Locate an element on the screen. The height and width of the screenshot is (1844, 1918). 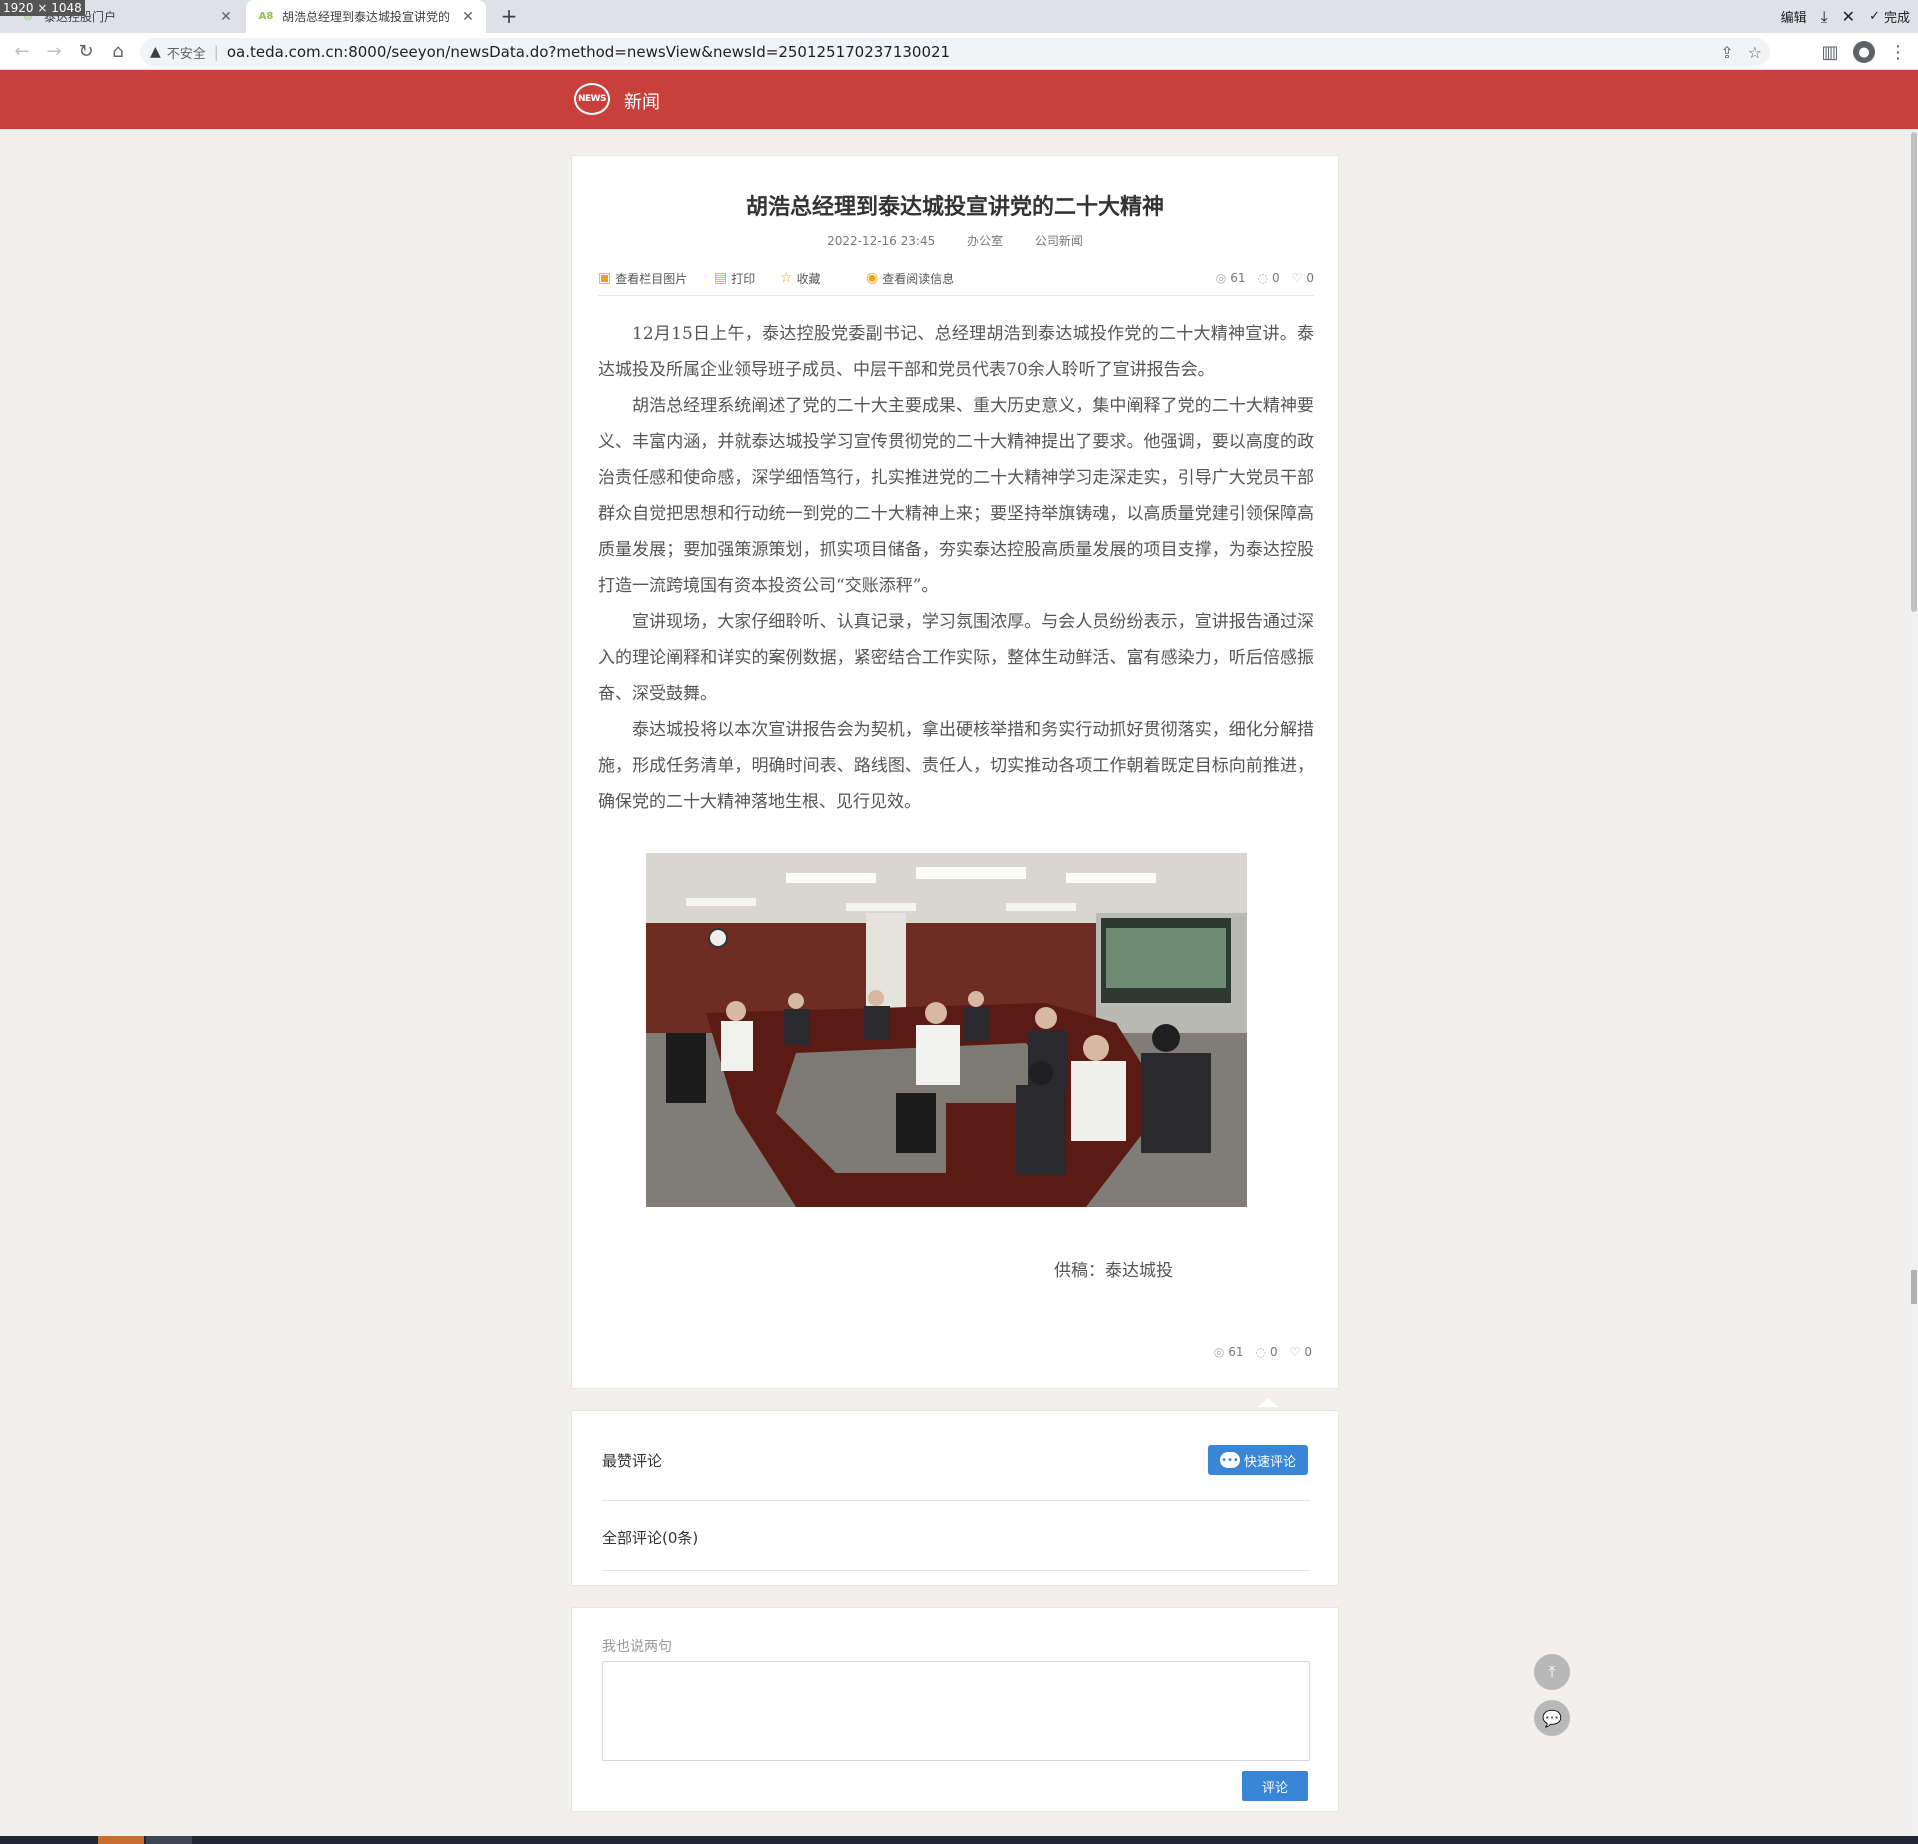
tab-news-article: A8 胡浩总经理到泰达城投宣讲党的二 ✕ is located at coordinates (366, 16).